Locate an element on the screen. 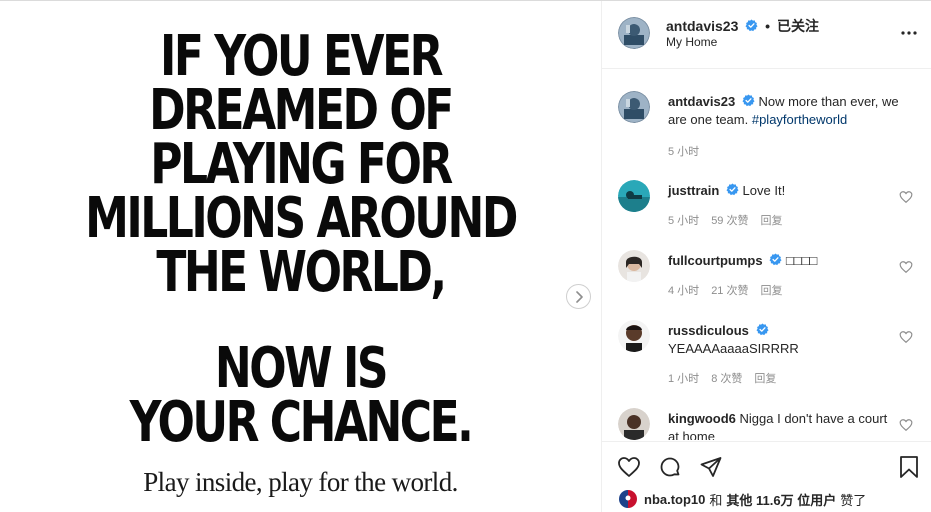 The image size is (931, 512). like-count: 21 次赞 is located at coordinates (729, 291).